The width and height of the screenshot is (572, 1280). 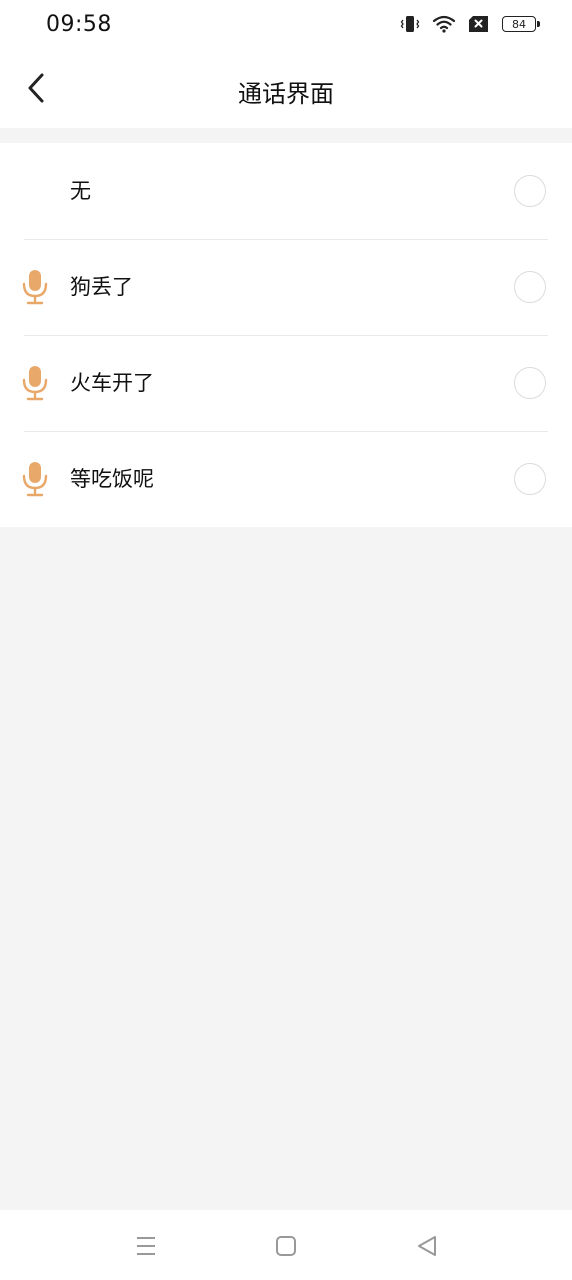 I want to click on nav-back-button, so click(x=427, y=1246).